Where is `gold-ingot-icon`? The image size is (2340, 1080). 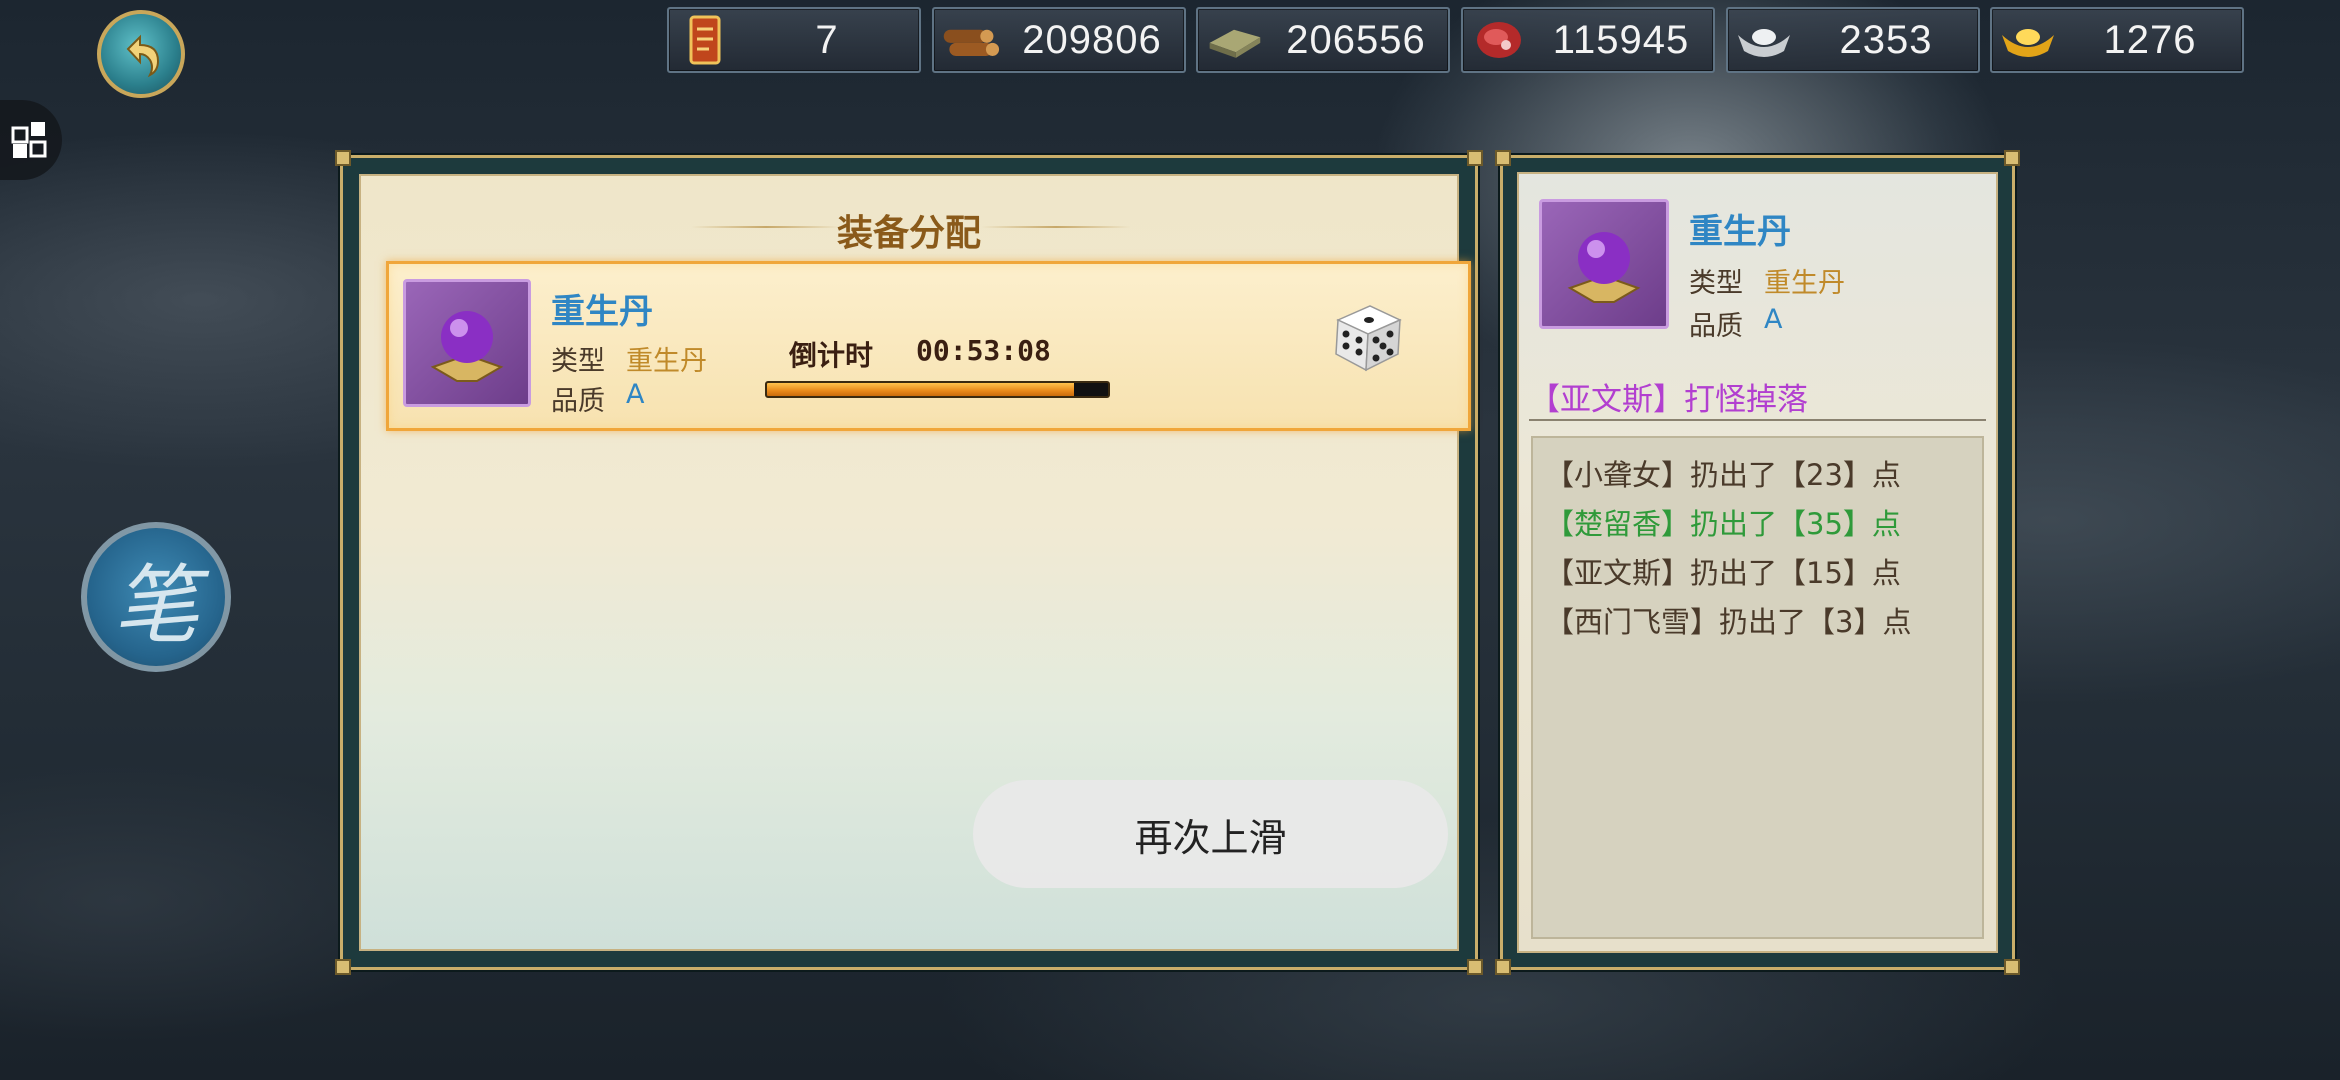
gold-ingot-icon is located at coordinates (2028, 40).